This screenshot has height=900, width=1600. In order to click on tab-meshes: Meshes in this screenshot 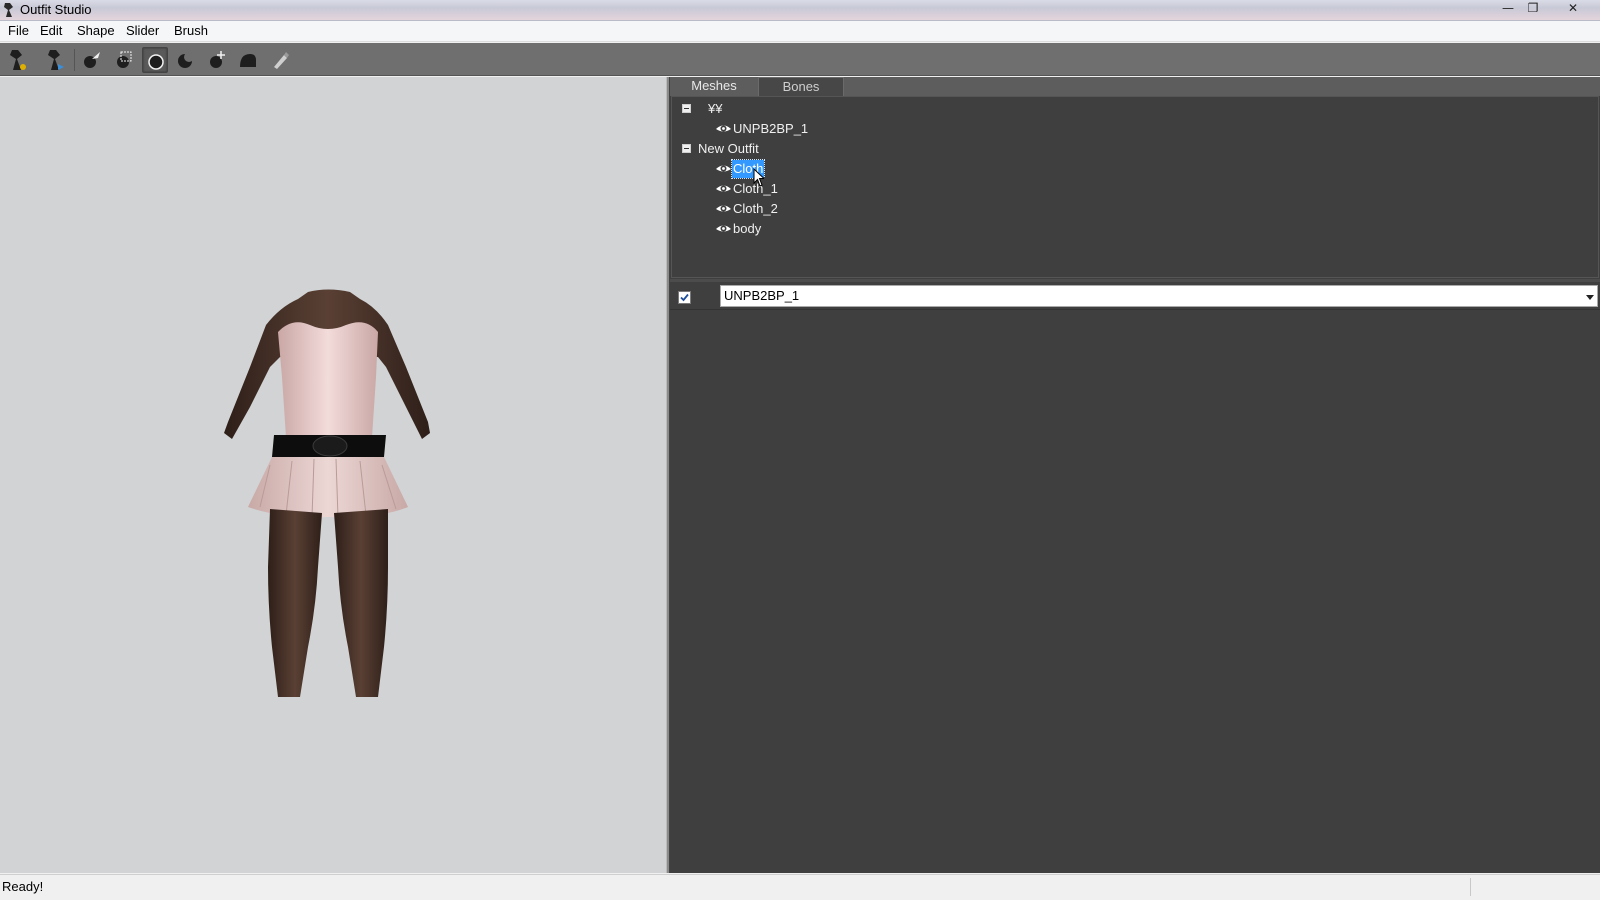, I will do `click(714, 86)`.